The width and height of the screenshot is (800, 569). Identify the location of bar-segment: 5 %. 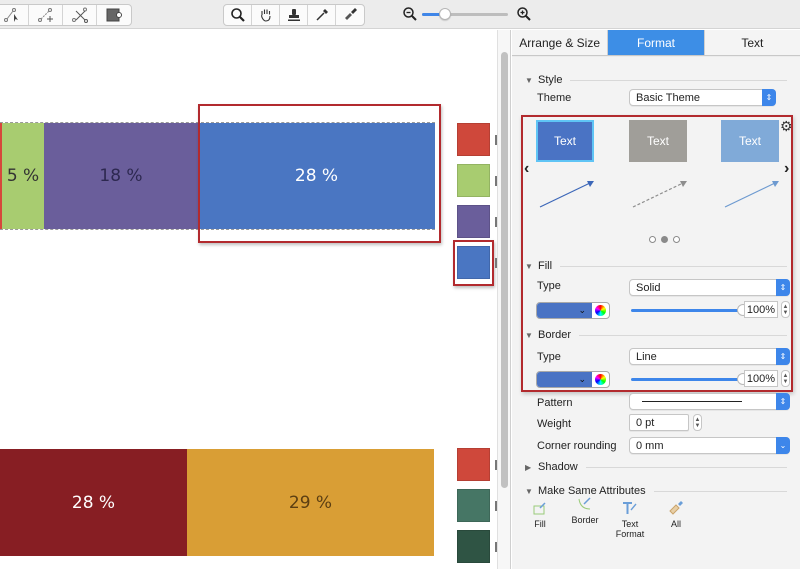
(23, 176).